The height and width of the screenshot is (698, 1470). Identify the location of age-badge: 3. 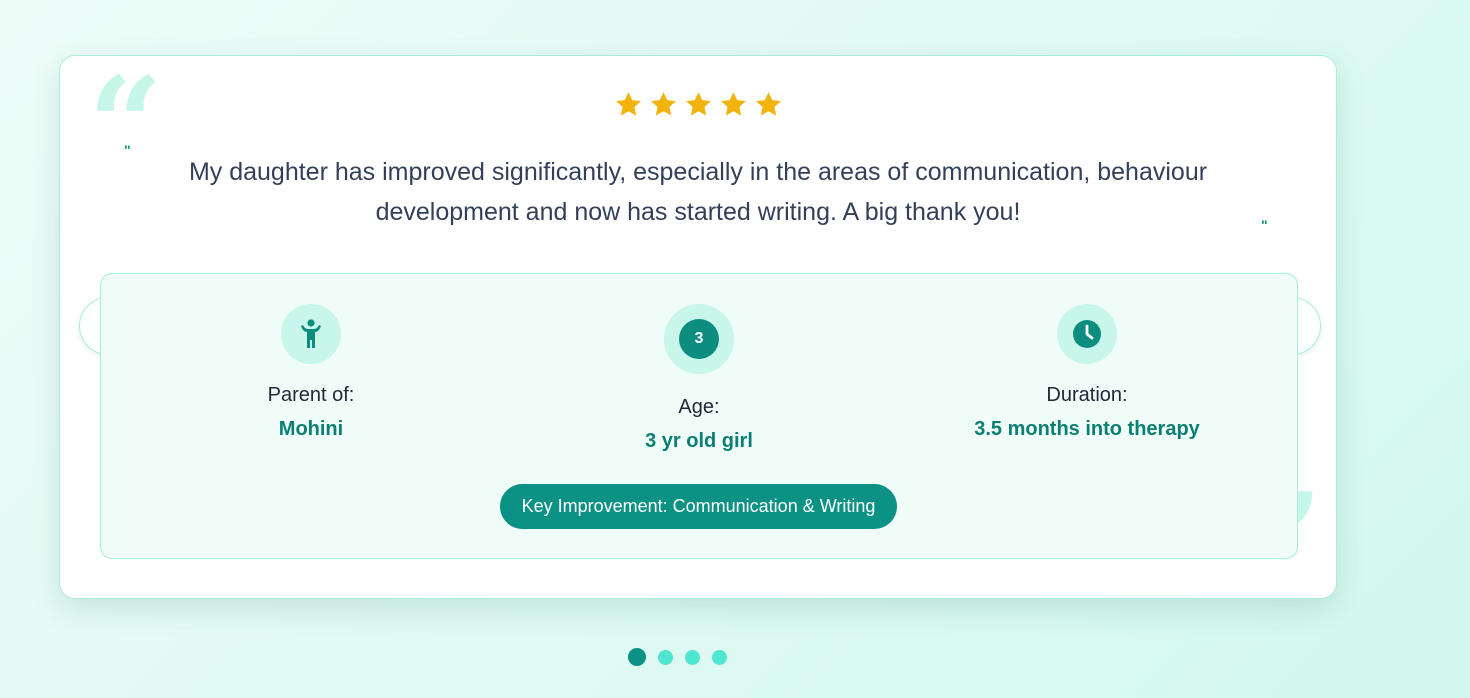
(699, 339).